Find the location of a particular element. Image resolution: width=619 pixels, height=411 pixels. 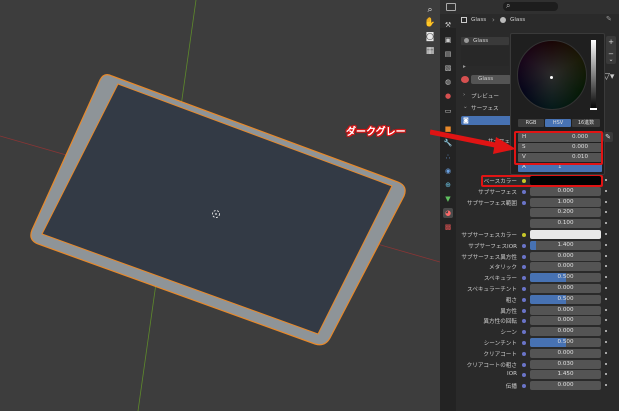

tool-tab-icon: ⚒ is located at coordinates (448, 25).